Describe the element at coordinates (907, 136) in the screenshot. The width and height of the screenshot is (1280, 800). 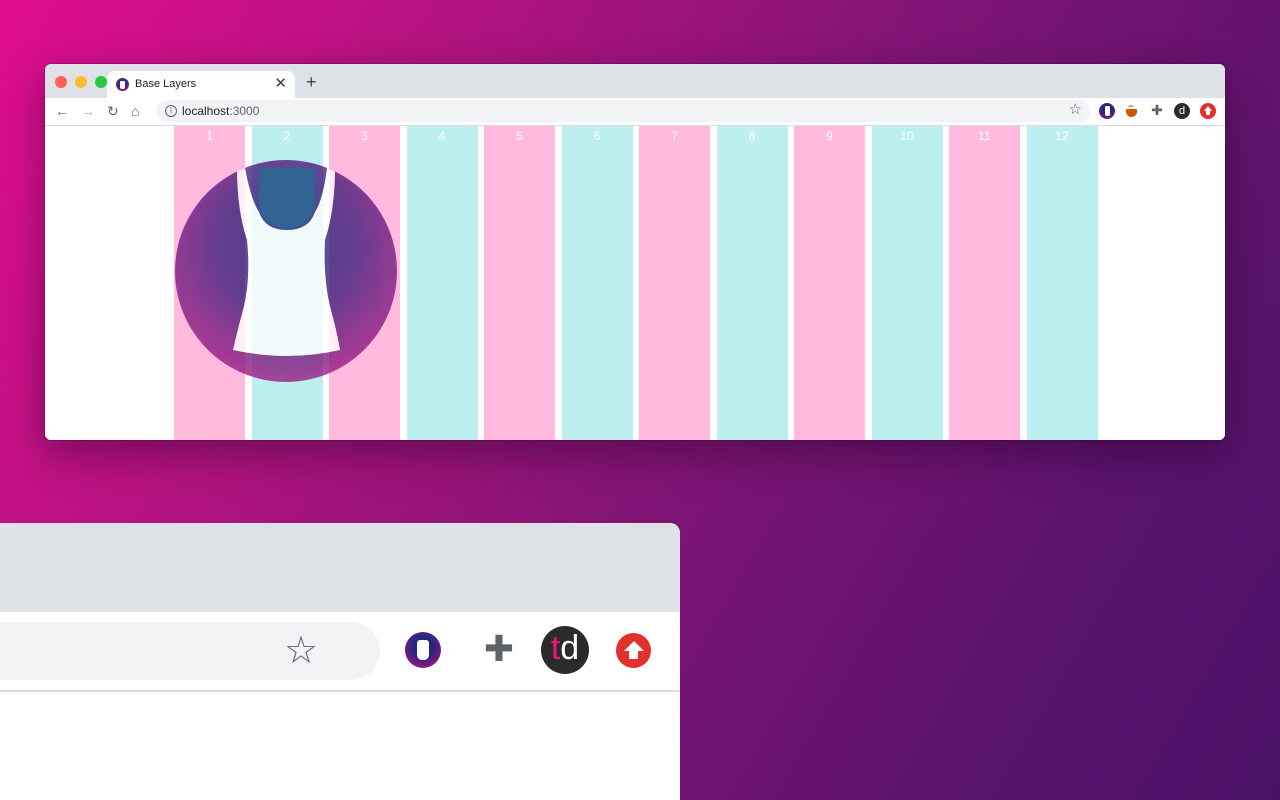
I see `grid-column-number: 10` at that location.